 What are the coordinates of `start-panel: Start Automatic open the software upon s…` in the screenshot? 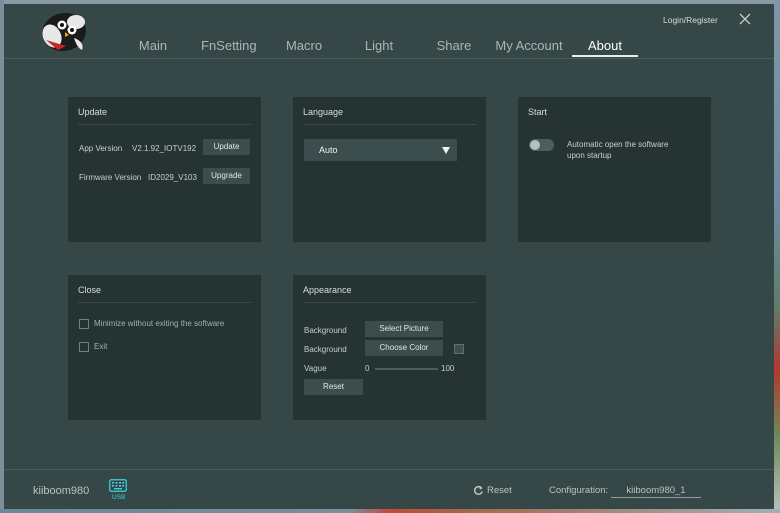 It's located at (614, 169).